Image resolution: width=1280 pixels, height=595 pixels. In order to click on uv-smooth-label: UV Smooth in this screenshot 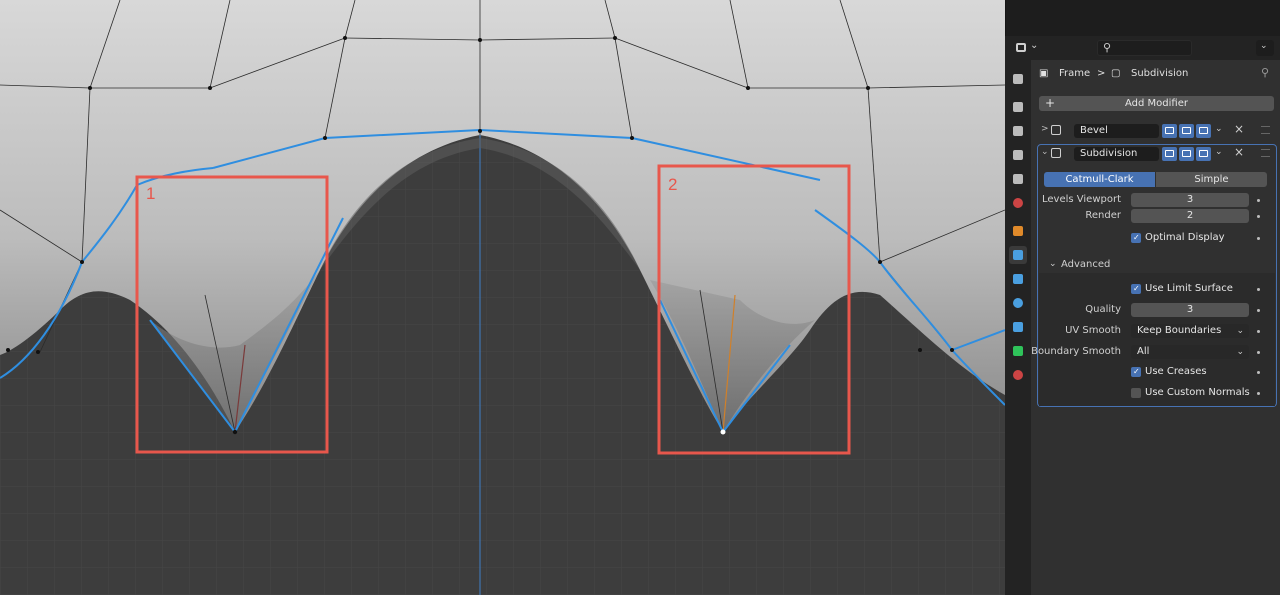, I will do `click(1093, 330)`.